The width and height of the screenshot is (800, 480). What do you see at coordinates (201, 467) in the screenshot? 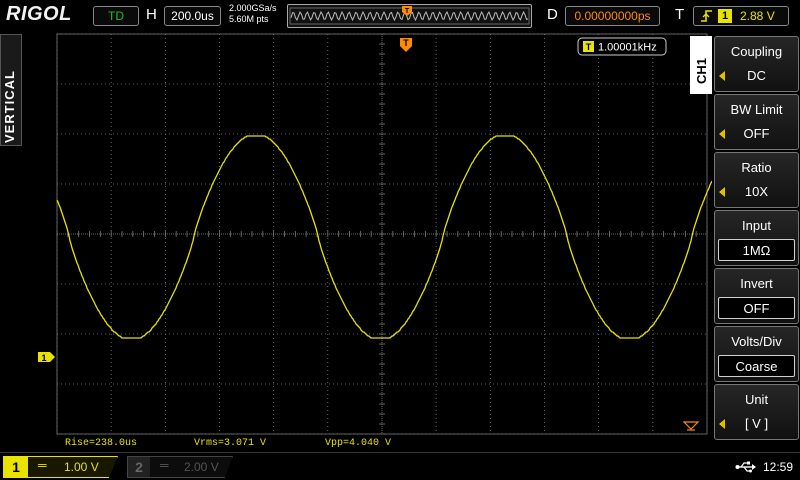
I see `ch2-scale: 2.00 V` at bounding box center [201, 467].